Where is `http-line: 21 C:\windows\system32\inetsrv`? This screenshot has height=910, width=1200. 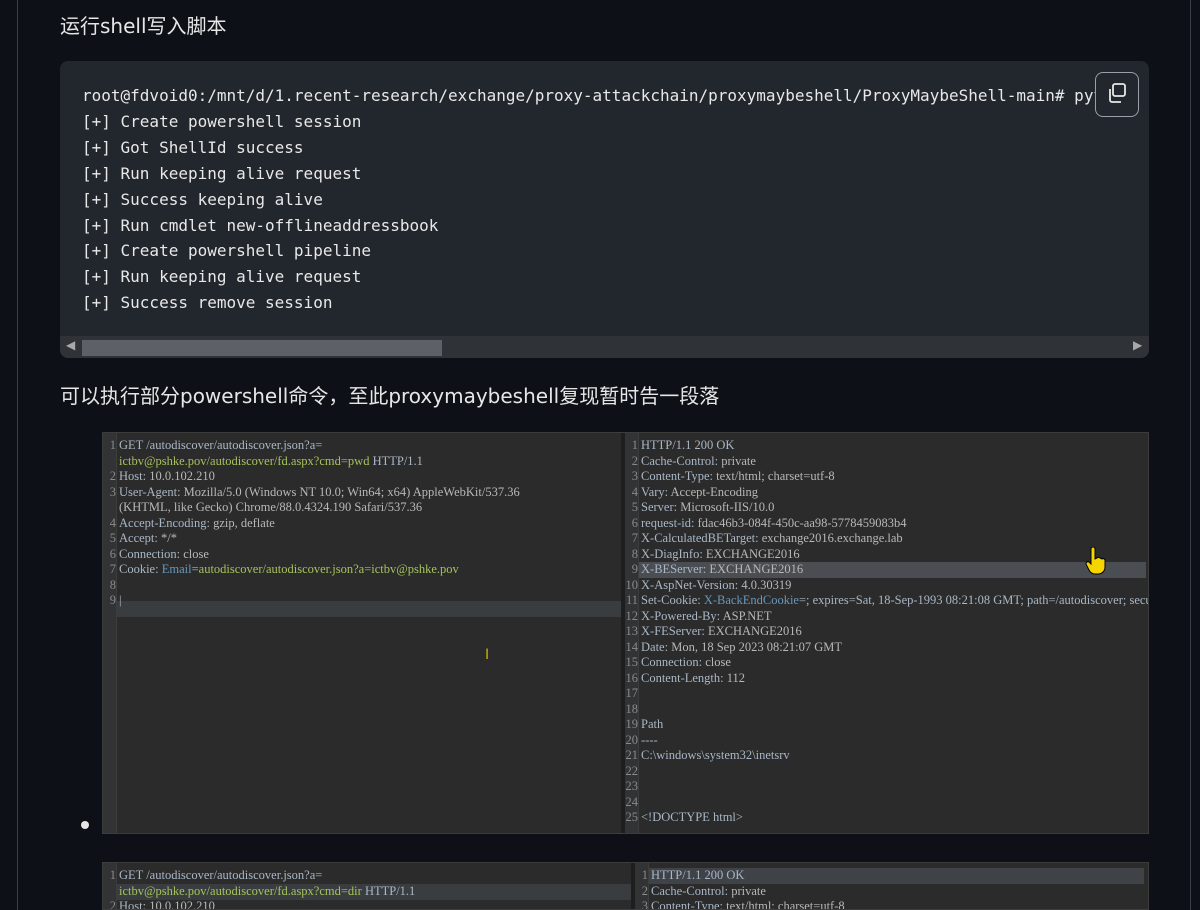 http-line: 21 C:\windows\system32\inetsrv is located at coordinates (886, 756).